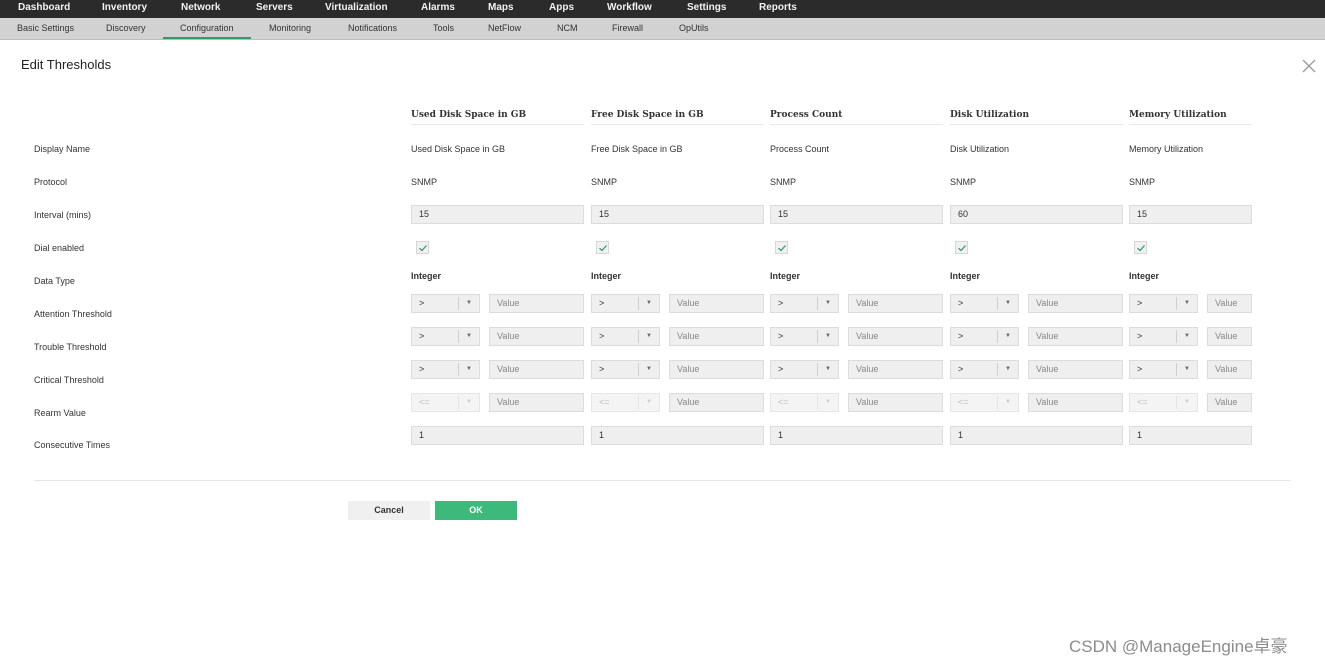 This screenshot has height=662, width=1325. I want to click on top-nav-item-servers: Servers, so click(274, 9).